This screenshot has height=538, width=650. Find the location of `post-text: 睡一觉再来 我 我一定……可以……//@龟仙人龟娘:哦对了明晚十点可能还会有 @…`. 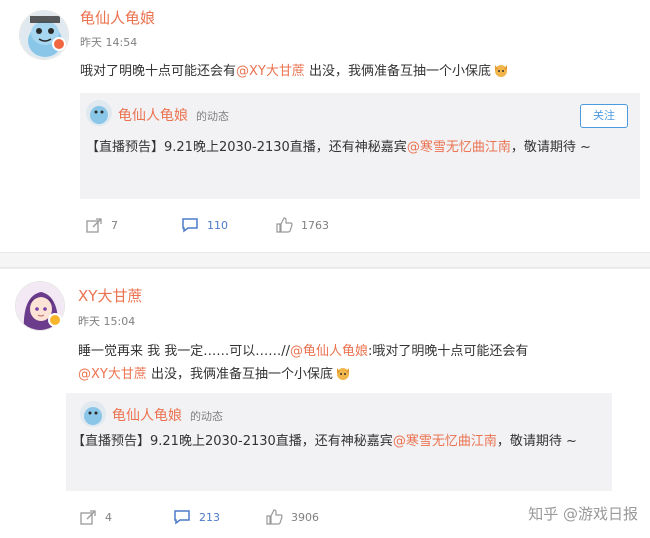

post-text: 睡一觉再来 我 我一定……可以……//@龟仙人龟娘:哦对了明晚十点可能还会有 @… is located at coordinates (348, 363).